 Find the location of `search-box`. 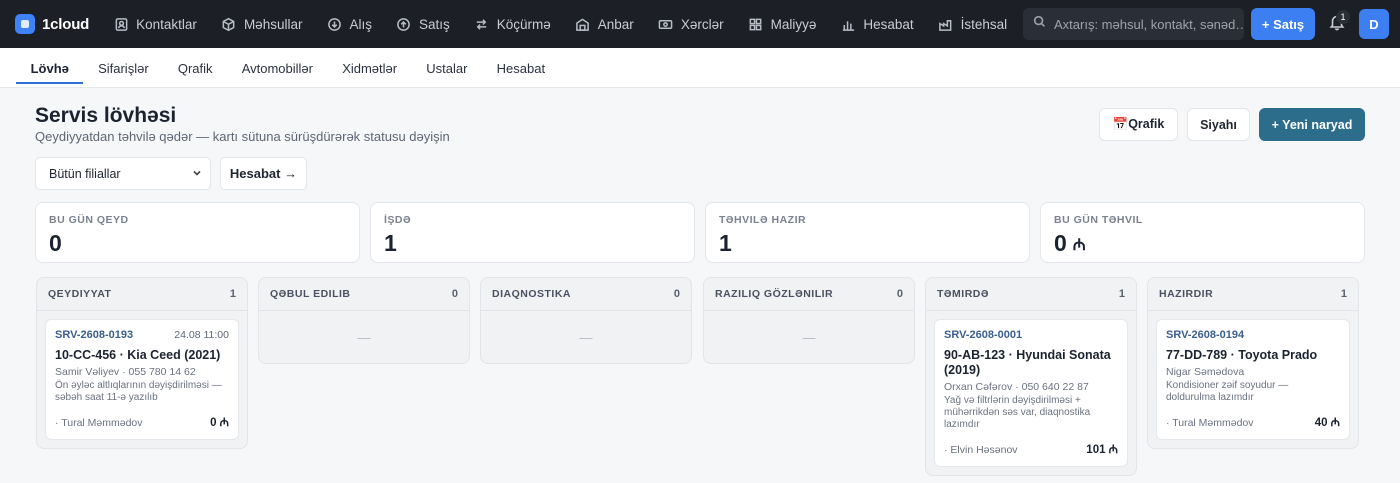

search-box is located at coordinates (1133, 24).